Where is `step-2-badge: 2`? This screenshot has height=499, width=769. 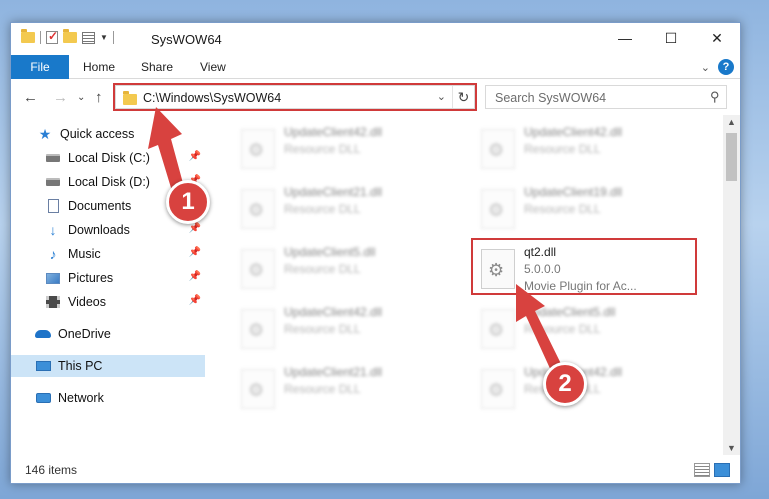 step-2-badge: 2 is located at coordinates (565, 384).